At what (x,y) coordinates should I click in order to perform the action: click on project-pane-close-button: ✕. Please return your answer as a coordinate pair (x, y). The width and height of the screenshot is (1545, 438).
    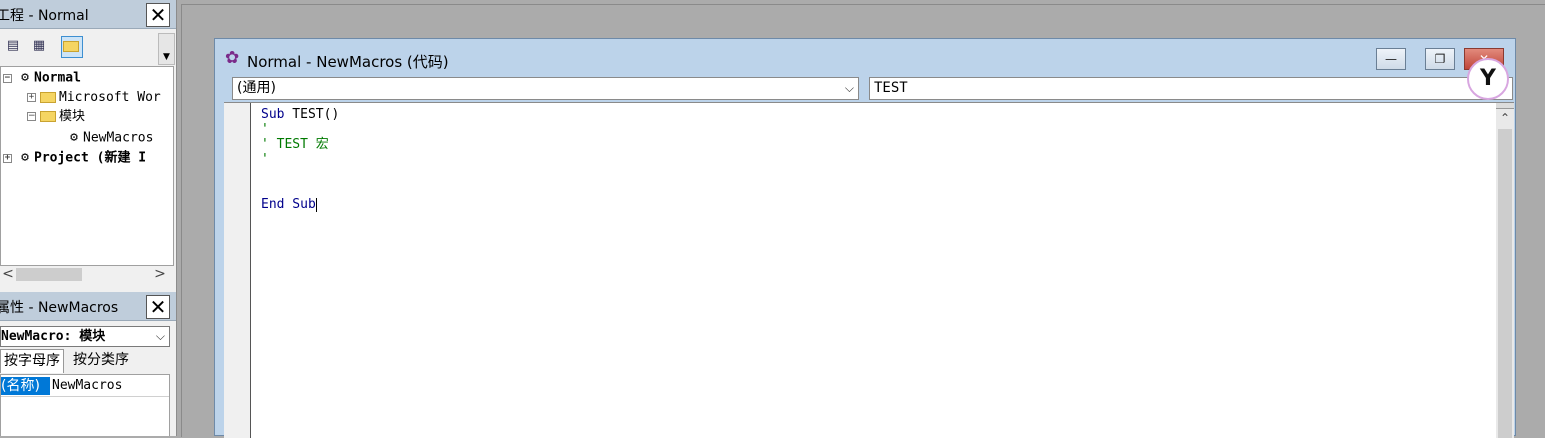
    Looking at the image, I should click on (158, 15).